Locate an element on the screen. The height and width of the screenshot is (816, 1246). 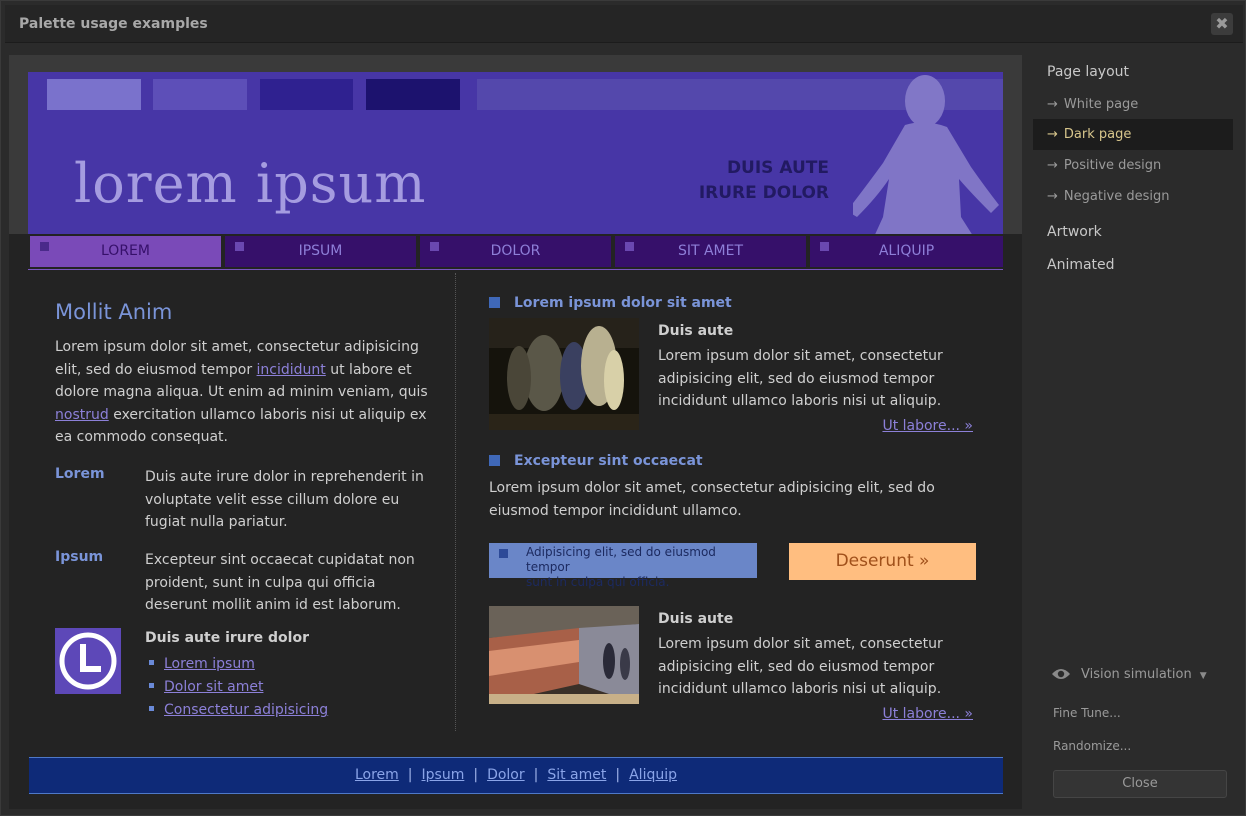
eye-icon is located at coordinates (1061, 674).